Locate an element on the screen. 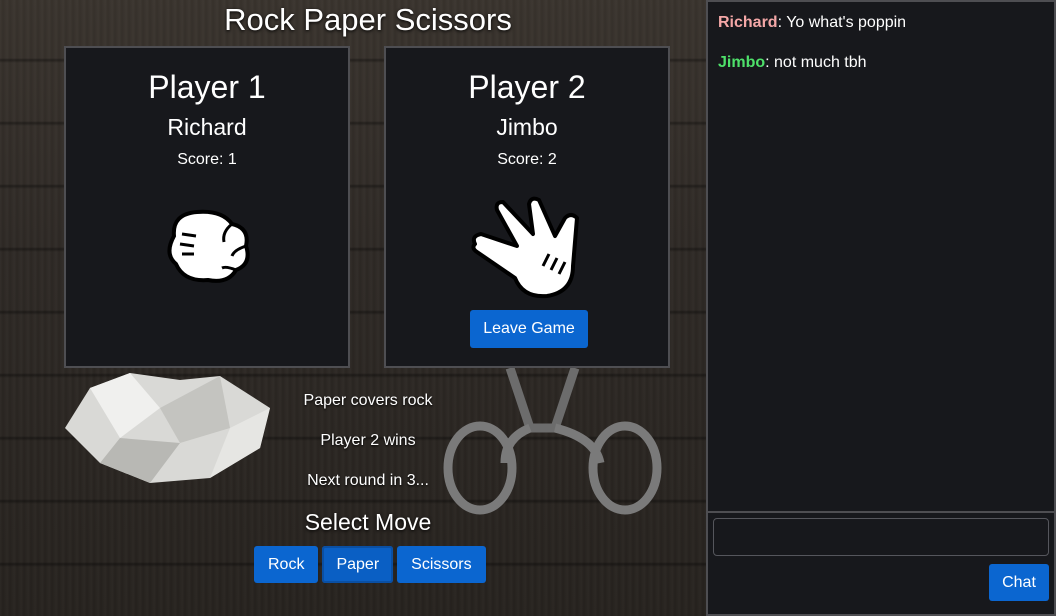 The width and height of the screenshot is (1056, 616). player-2-name: Jimbo is located at coordinates (527, 127).